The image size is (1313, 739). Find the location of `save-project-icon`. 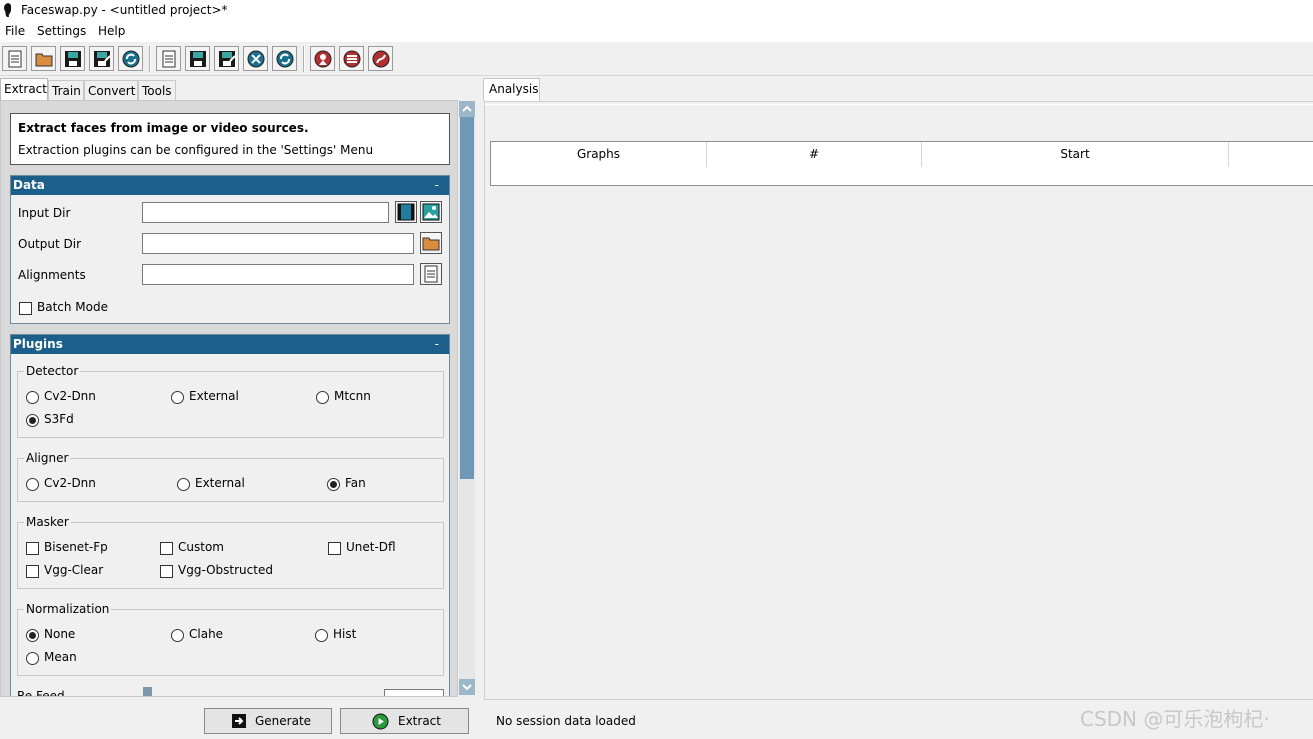

save-project-icon is located at coordinates (73, 59).